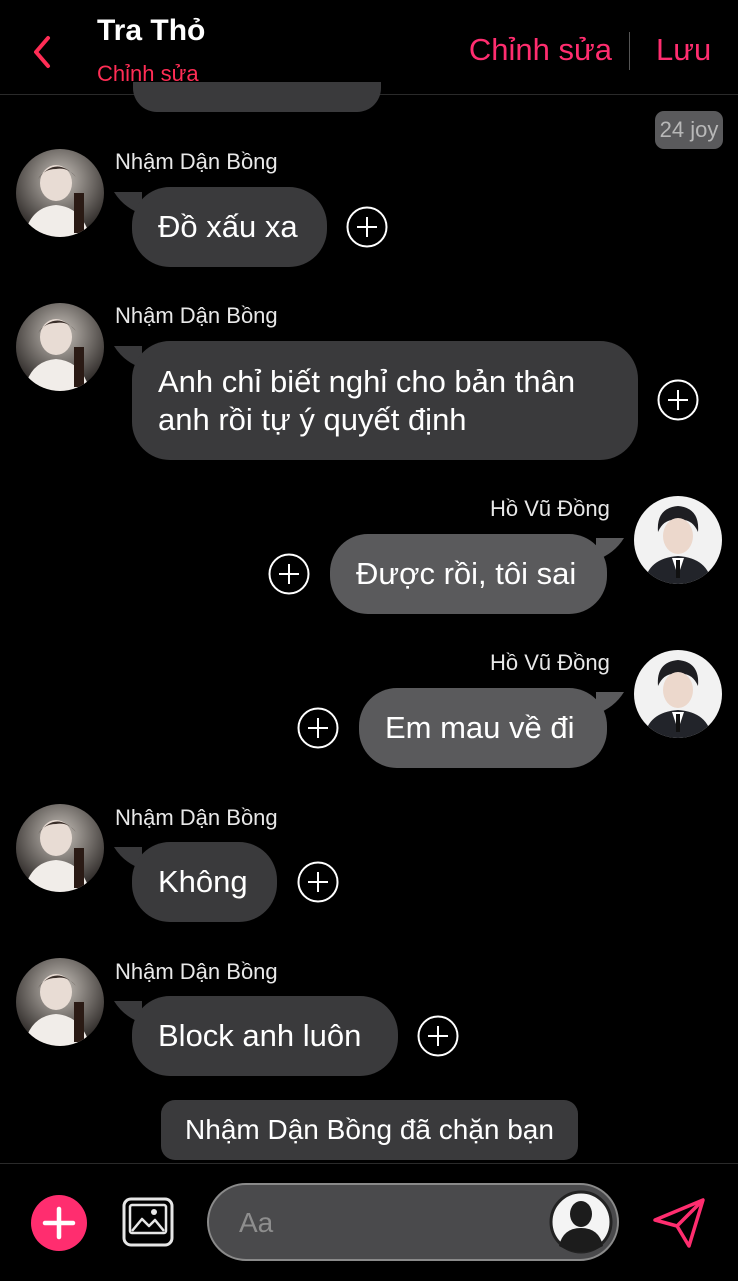 This screenshot has width=738, height=1281. I want to click on chat-title: Tra Thỏ, so click(151, 30).